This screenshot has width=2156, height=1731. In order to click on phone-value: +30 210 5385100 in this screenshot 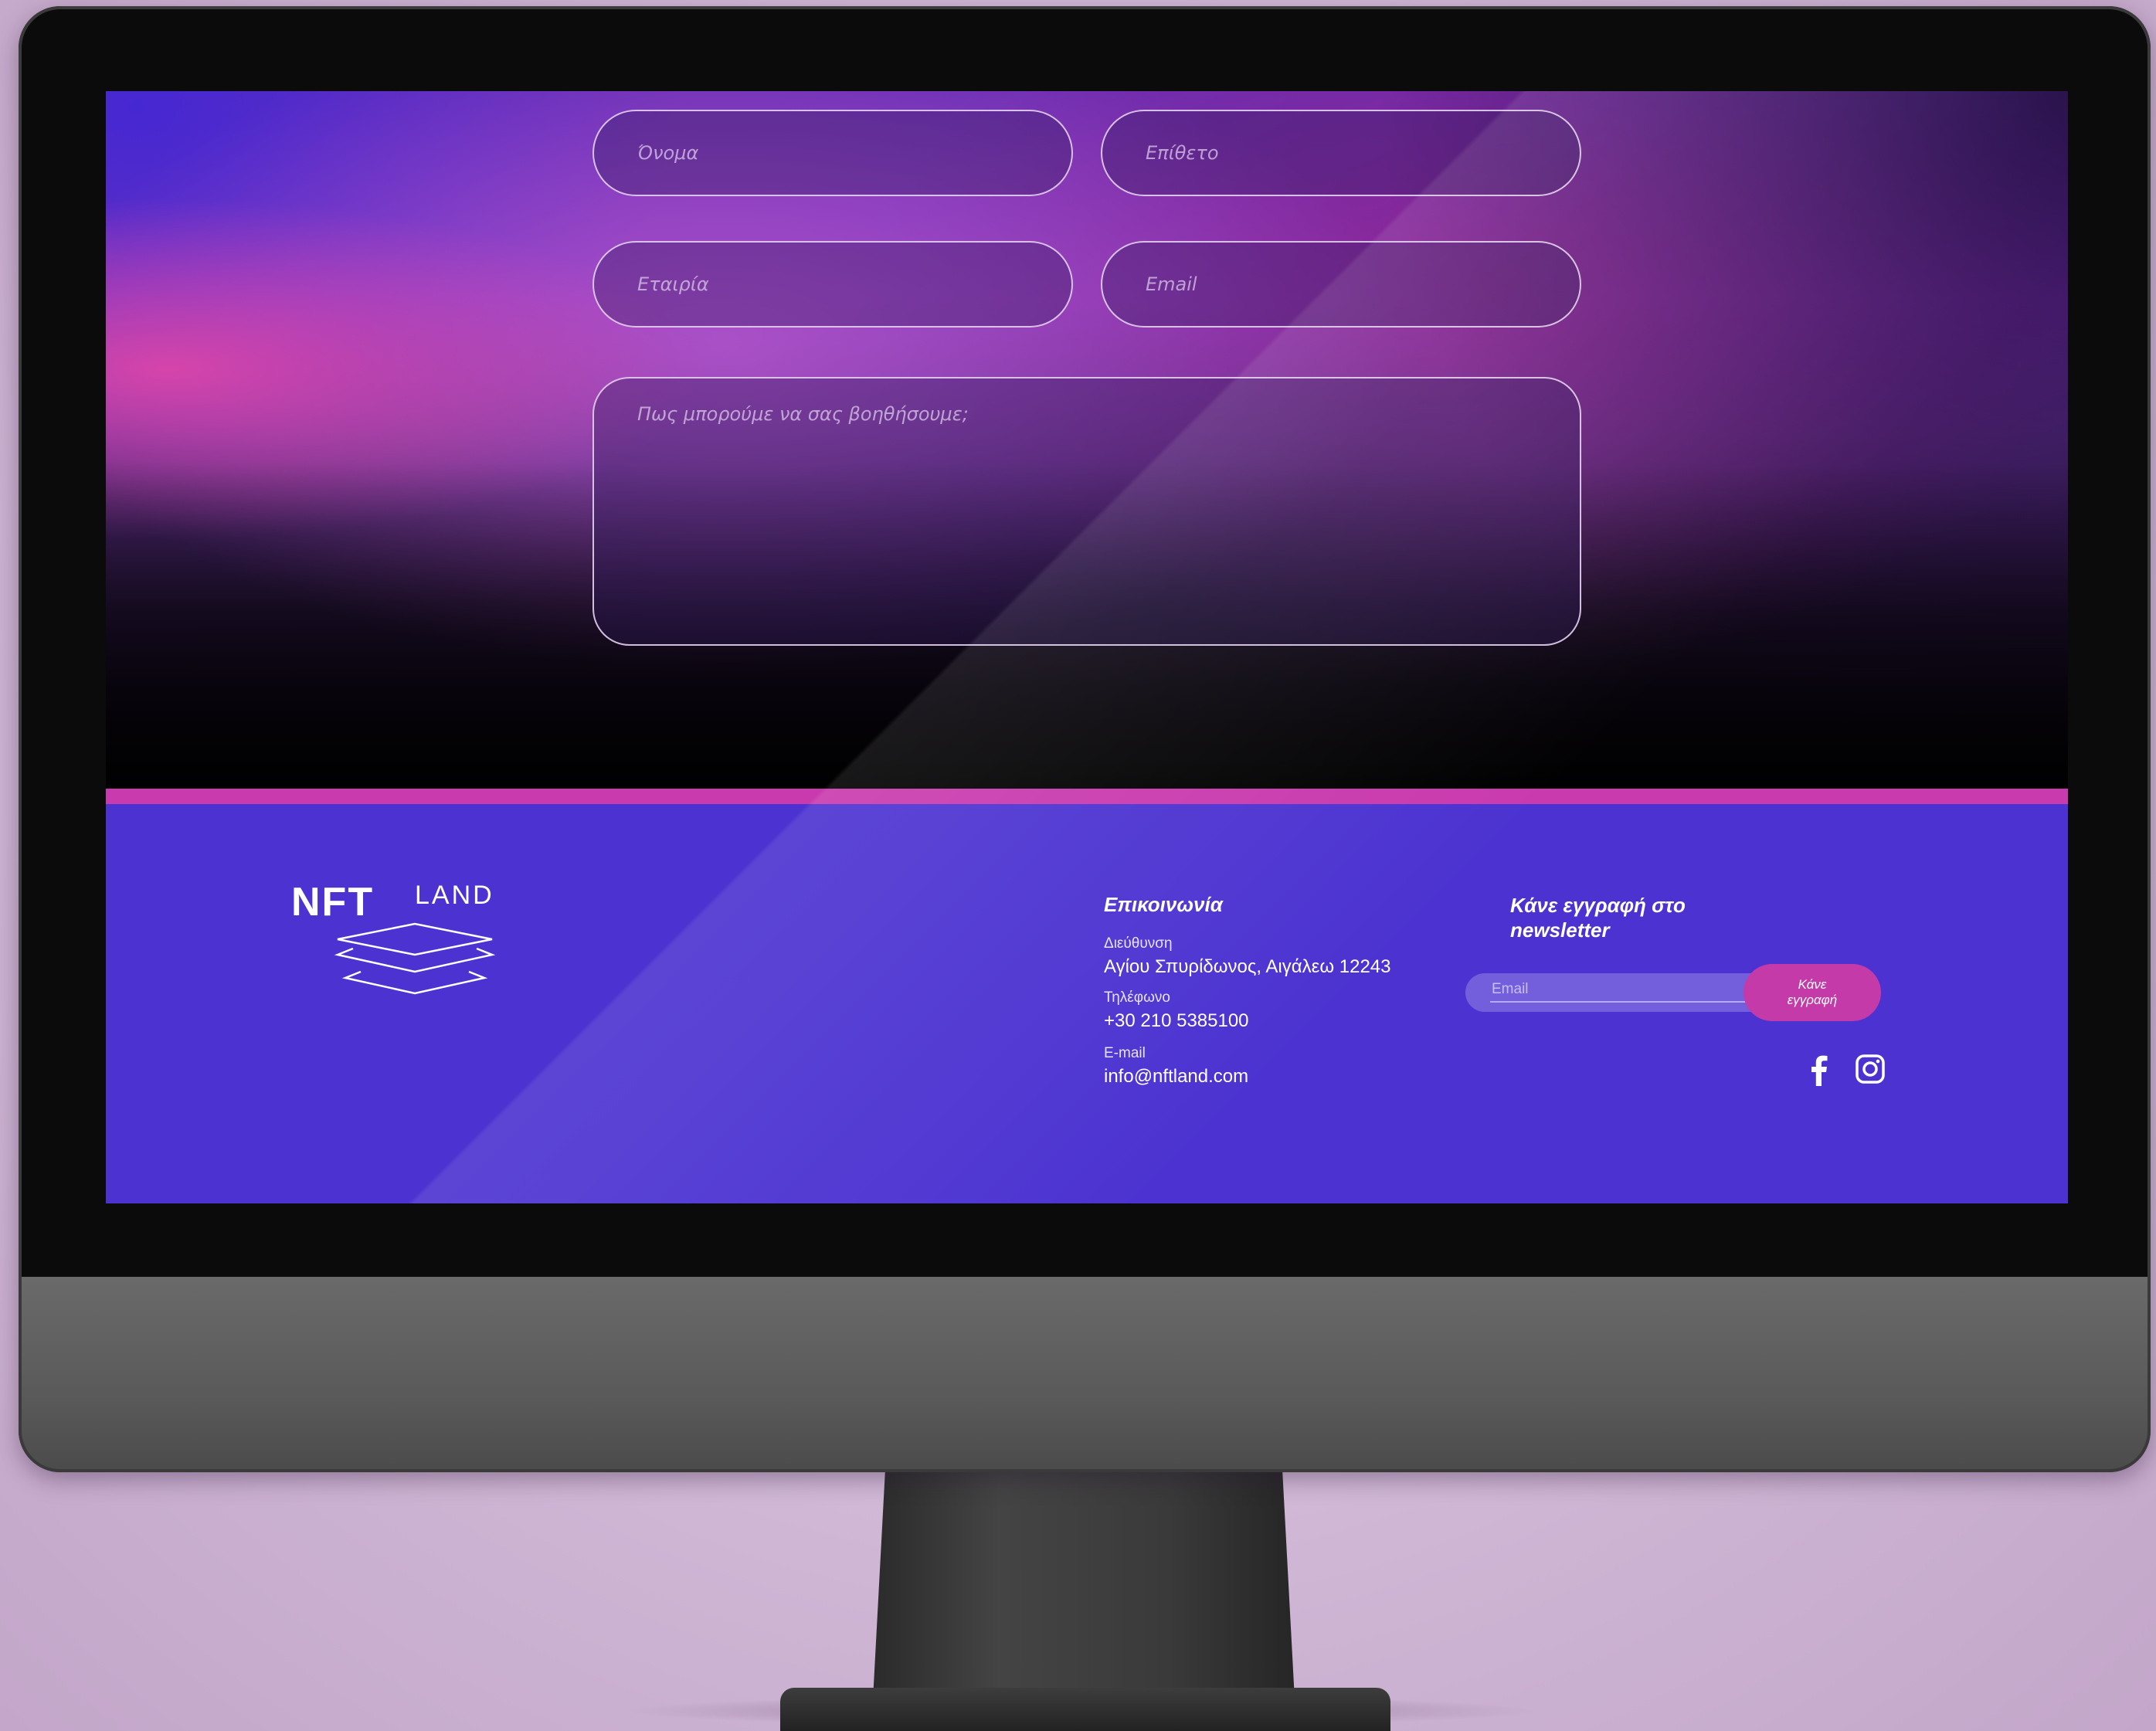, I will do `click(1177, 1021)`.